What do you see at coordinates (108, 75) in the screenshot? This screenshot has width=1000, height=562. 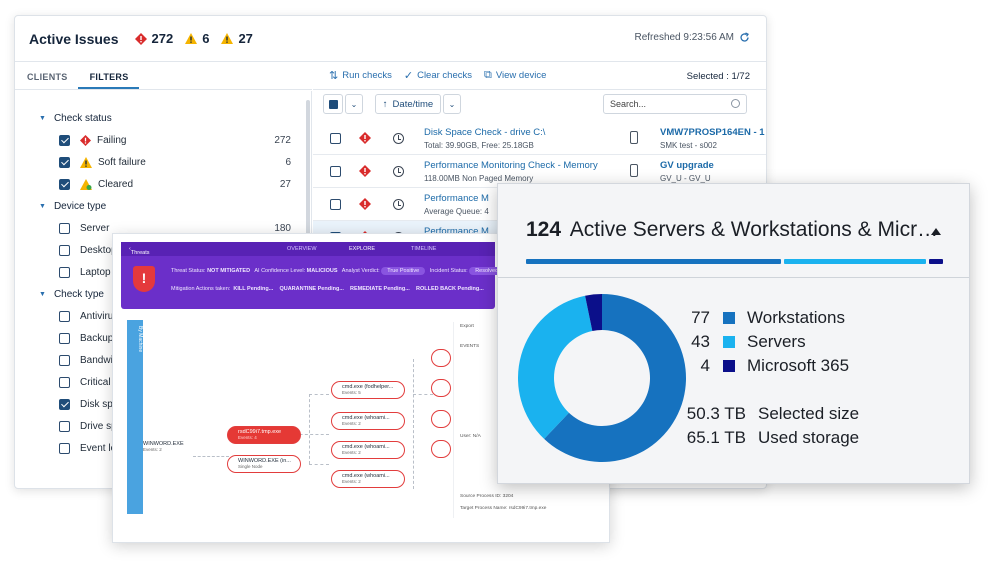 I see `tab-filters: FILTERS` at bounding box center [108, 75].